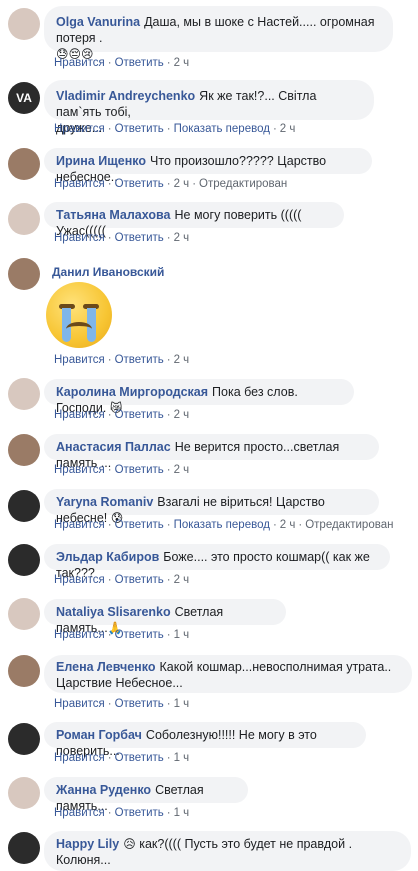 The height and width of the screenshot is (871, 418). What do you see at coordinates (113, 612) in the screenshot?
I see `commenter-name: Nataliya Slisarenko` at bounding box center [113, 612].